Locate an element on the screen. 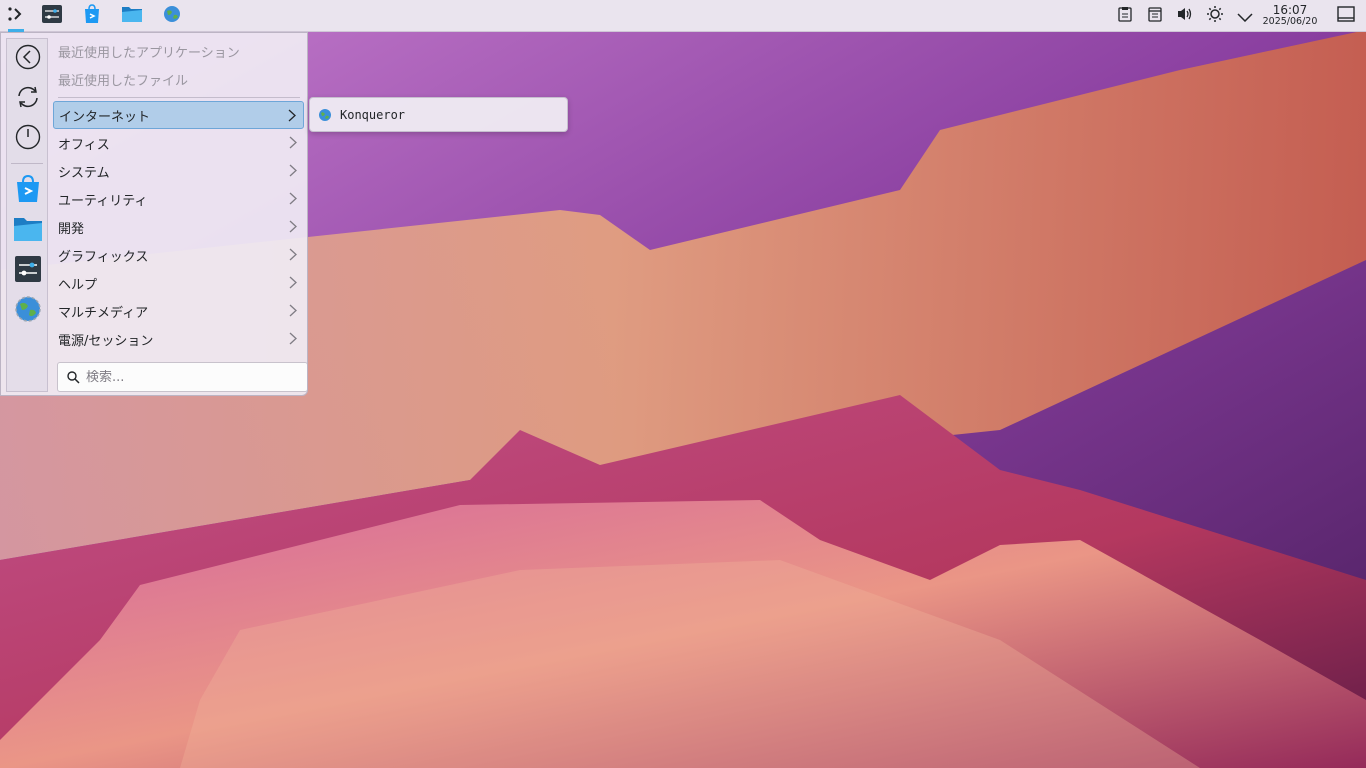 This screenshot has height=768, width=1366. search-input is located at coordinates (186, 377).